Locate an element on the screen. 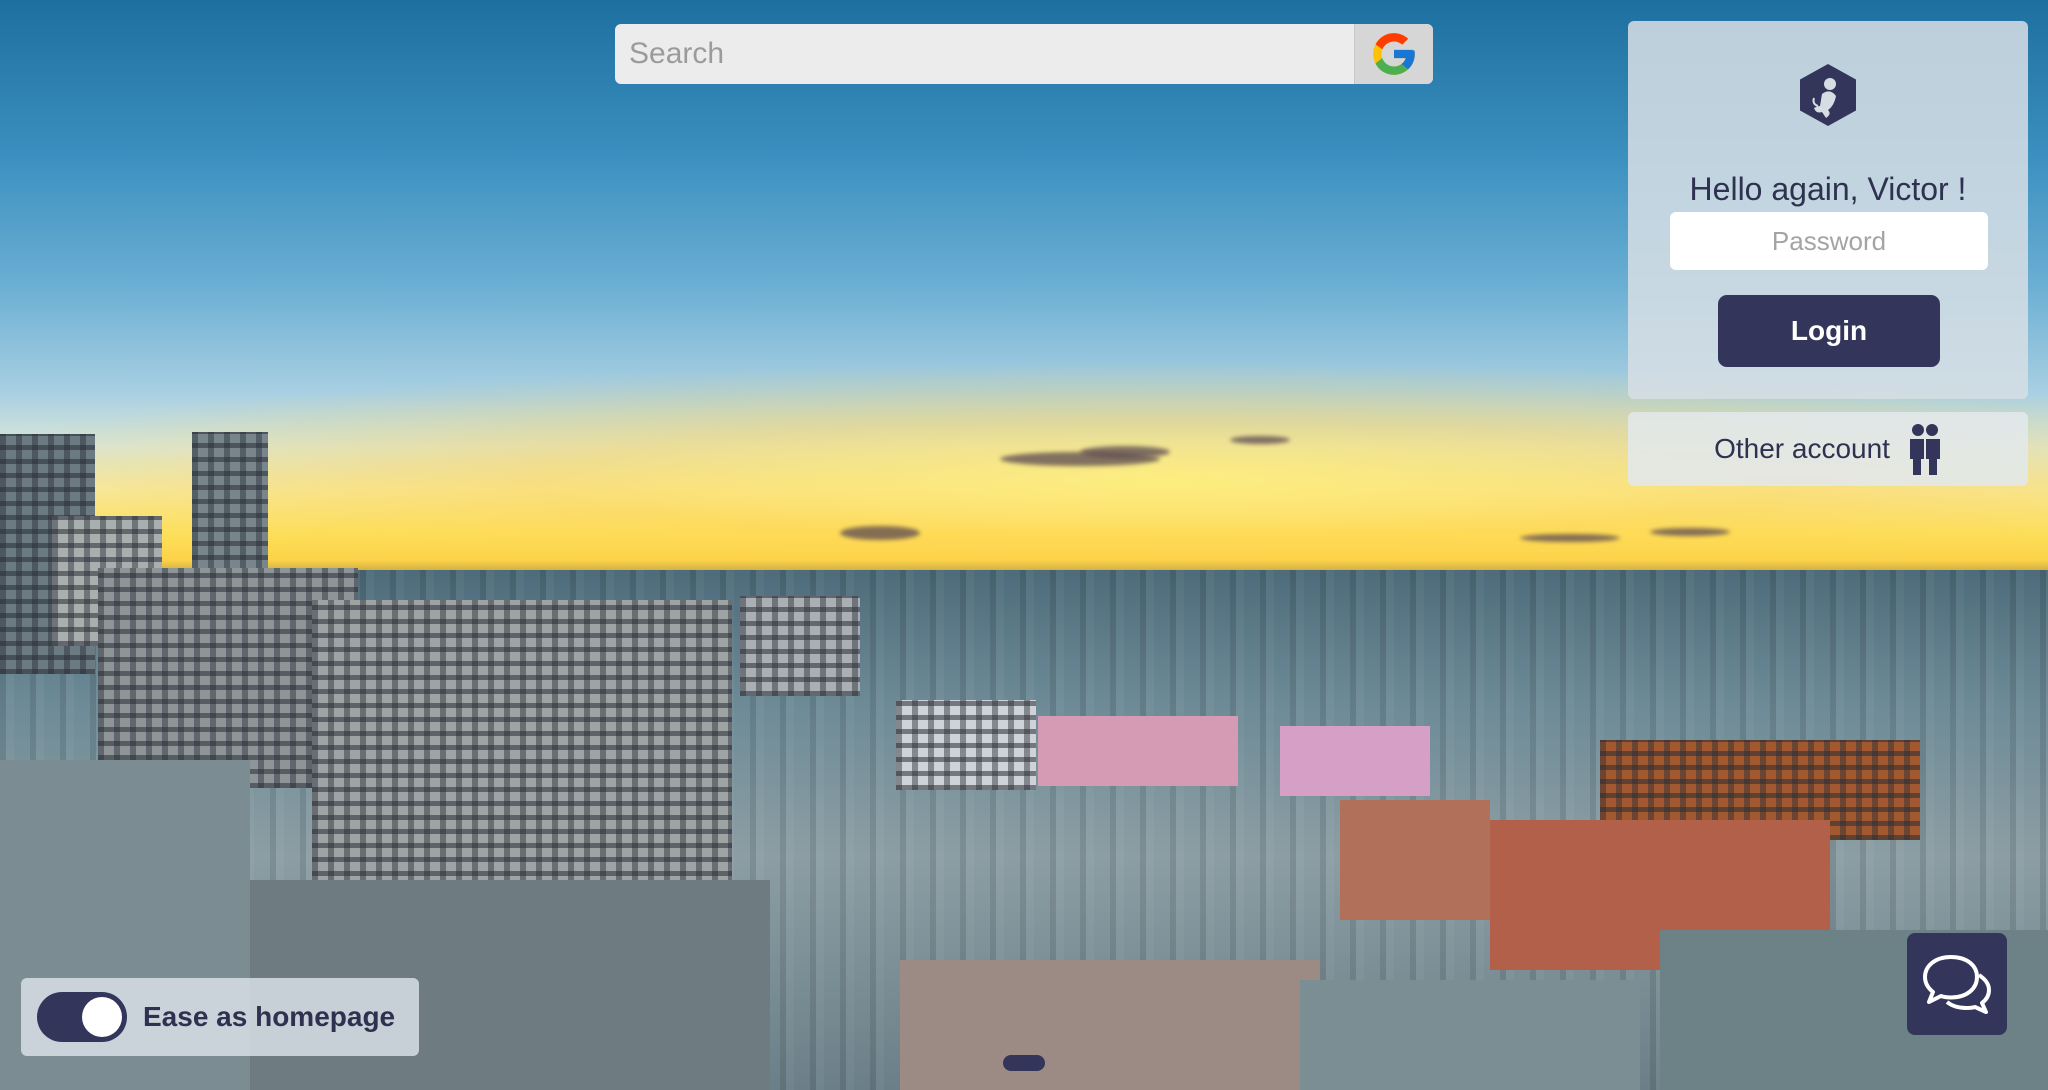 The height and width of the screenshot is (1090, 2048). homepage-toggle is located at coordinates (82, 1017).